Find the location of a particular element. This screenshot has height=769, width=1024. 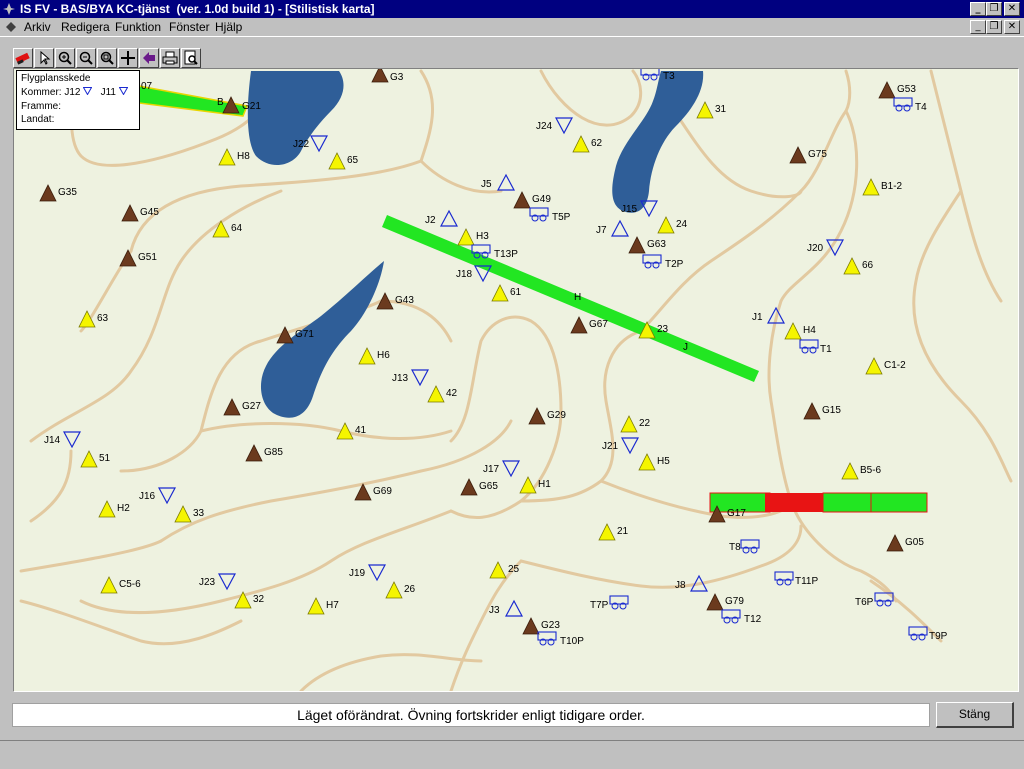

unit-marker: 31 is located at coordinates (711, 110).